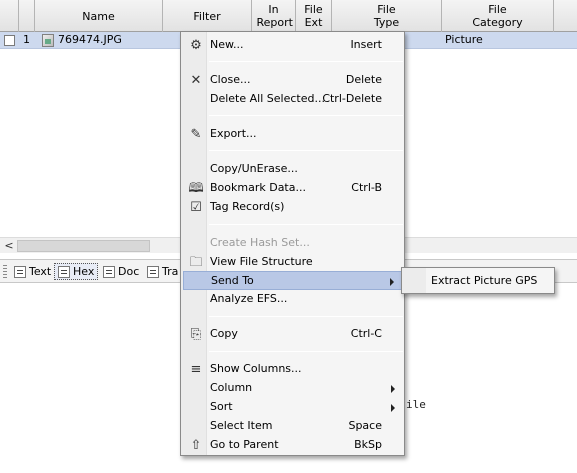 The width and height of the screenshot is (577, 473). Describe the element at coordinates (292, 388) in the screenshot. I see `menu-item-column: Column` at that location.